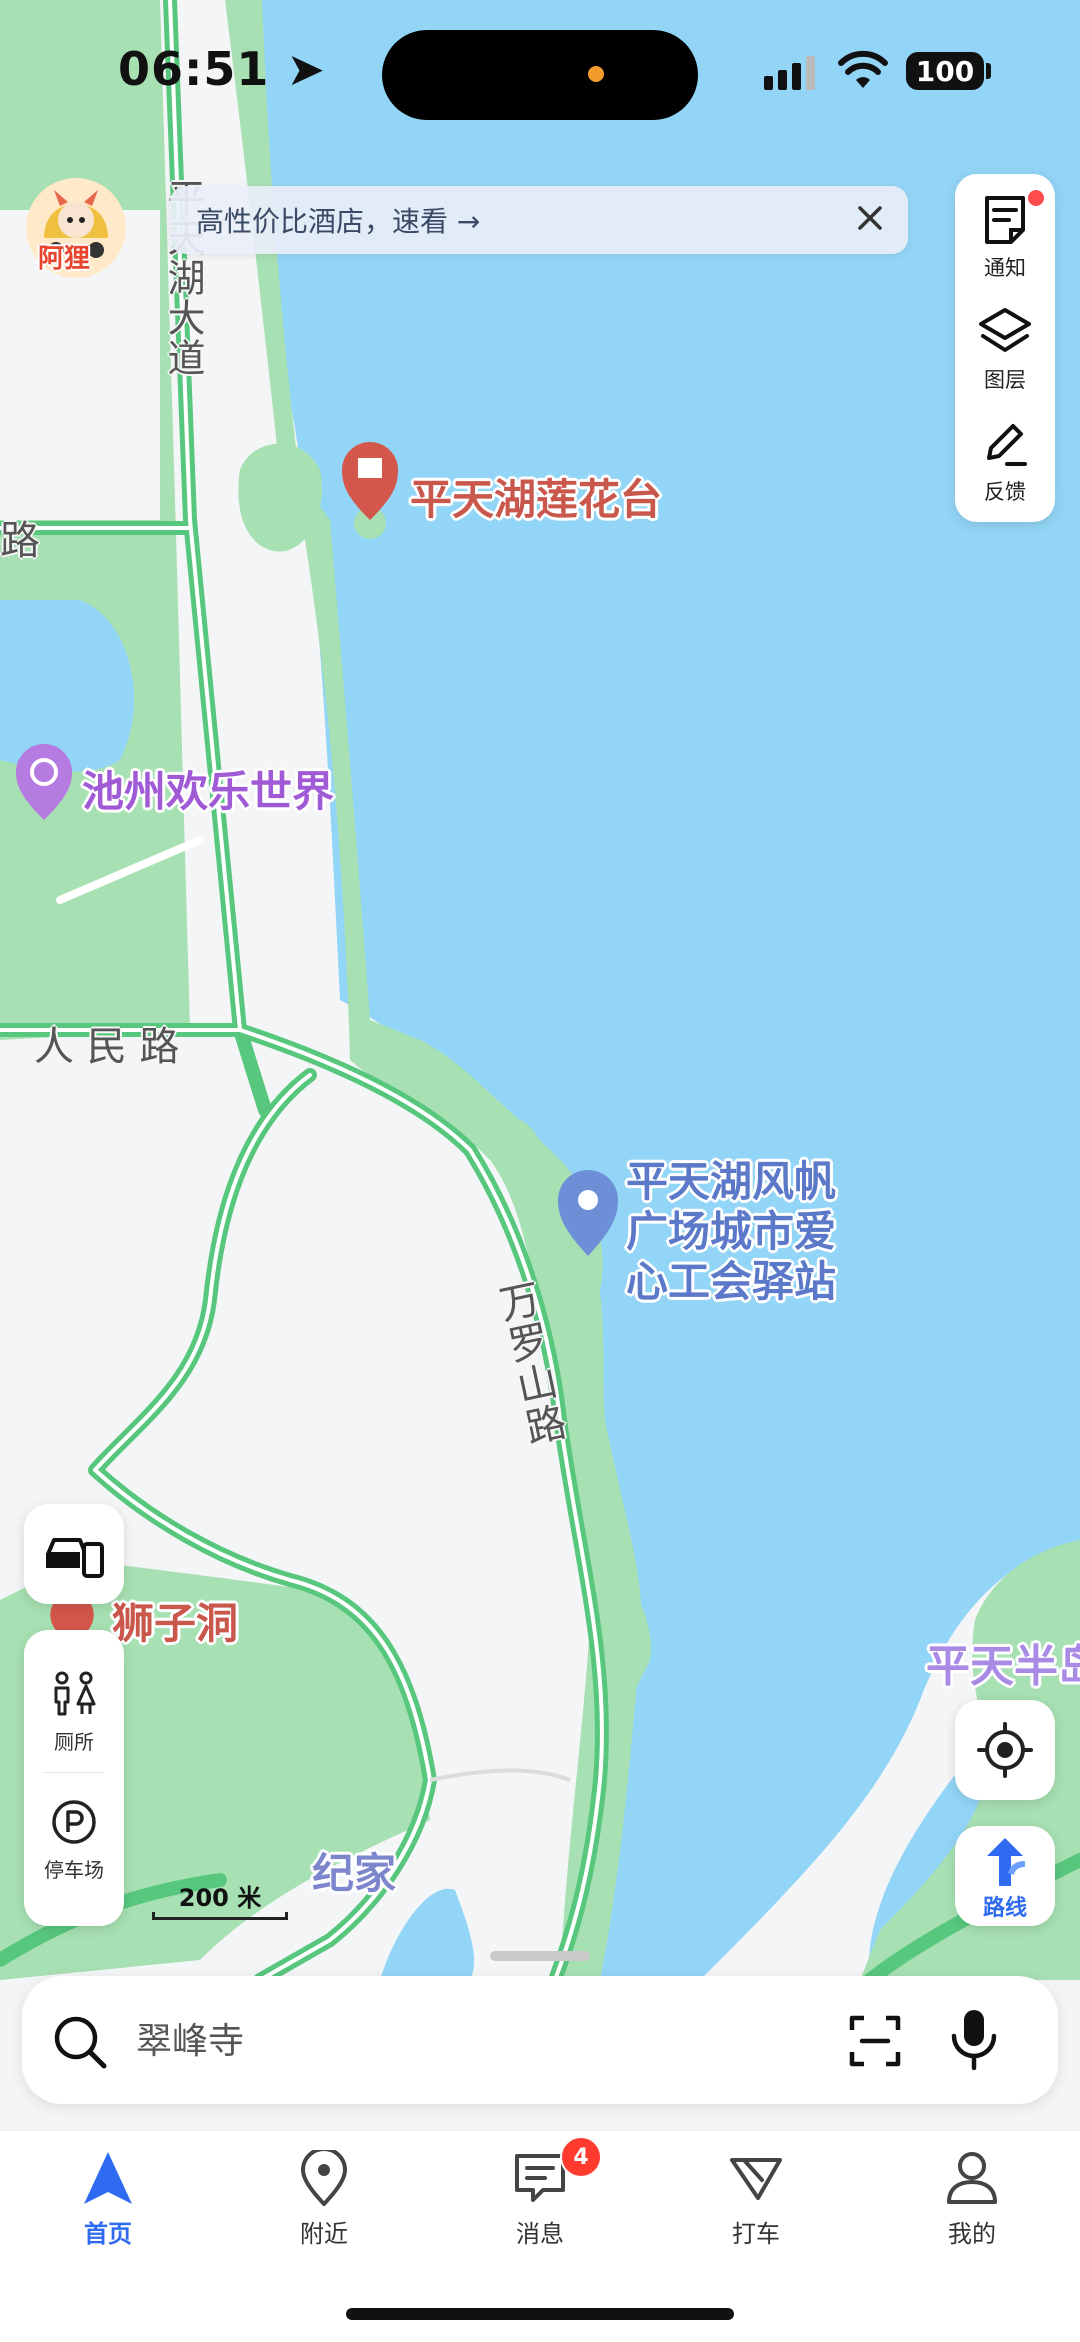  Describe the element at coordinates (175, 1620) in the screenshot. I see `poi-label-lion-cave: 狮子洞` at that location.